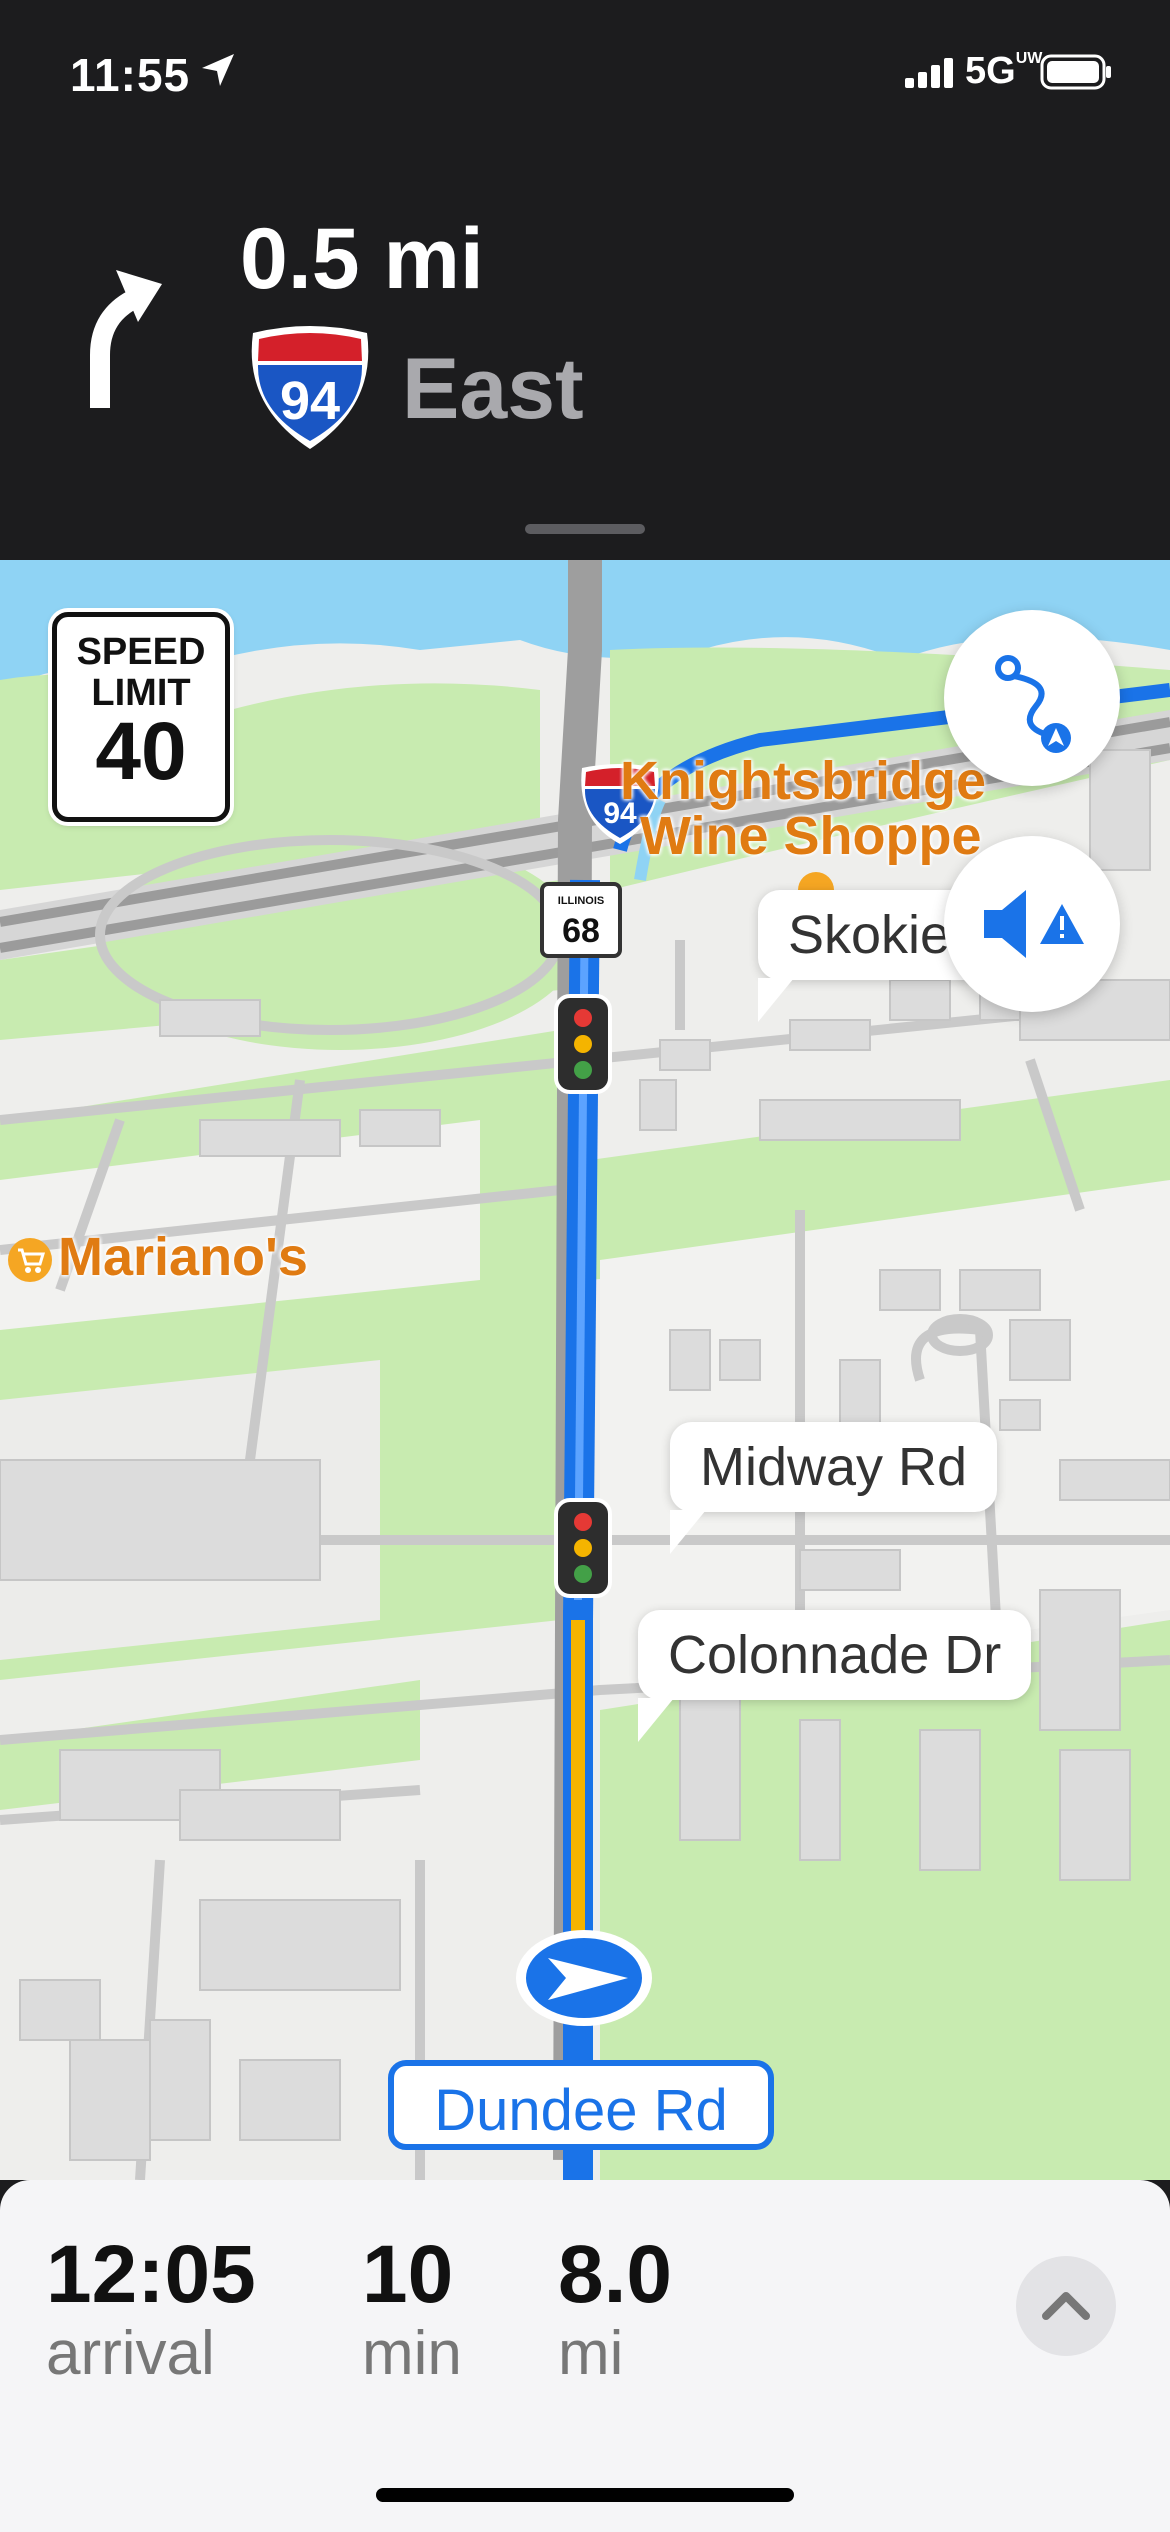  Describe the element at coordinates (408, 2274) in the screenshot. I see `duration-value: 10` at that location.